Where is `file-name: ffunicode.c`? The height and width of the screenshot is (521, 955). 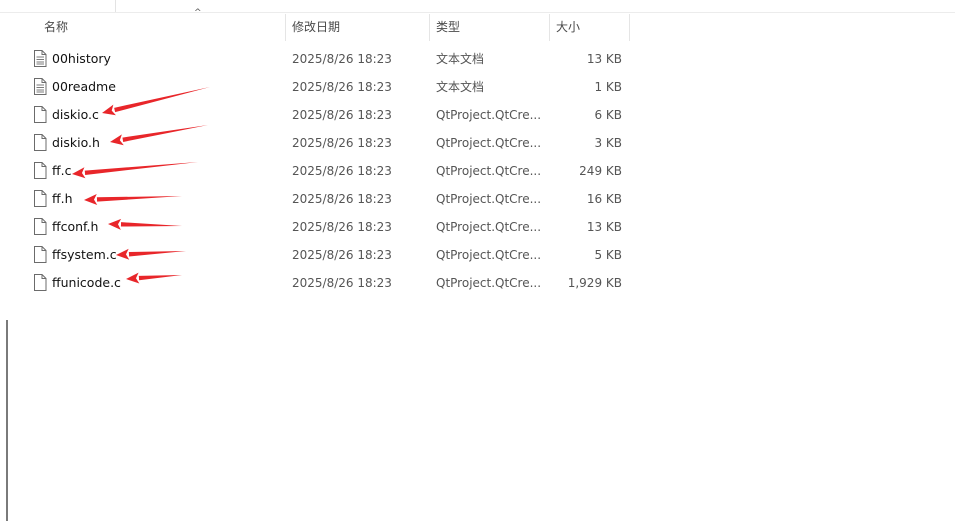 file-name: ffunicode.c is located at coordinates (86, 282).